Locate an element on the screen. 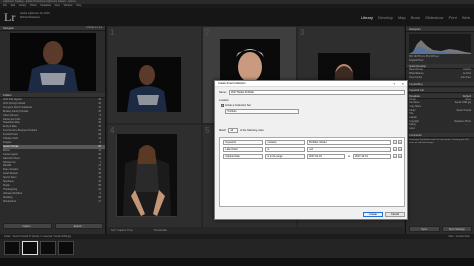 The width and height of the screenshot is (474, 266). module-develop: Develop is located at coordinates (385, 17).